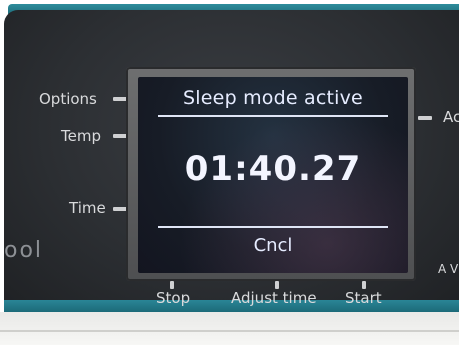 This screenshot has width=459, height=345. I want to click on start-button-mark, so click(364, 285).